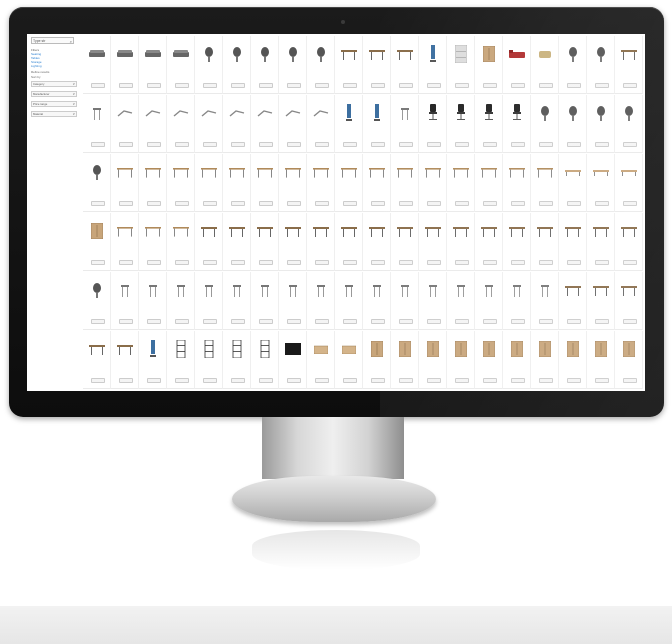  What do you see at coordinates (52, 40) in the screenshot?
I see `search-input: Type str ⌕` at bounding box center [52, 40].